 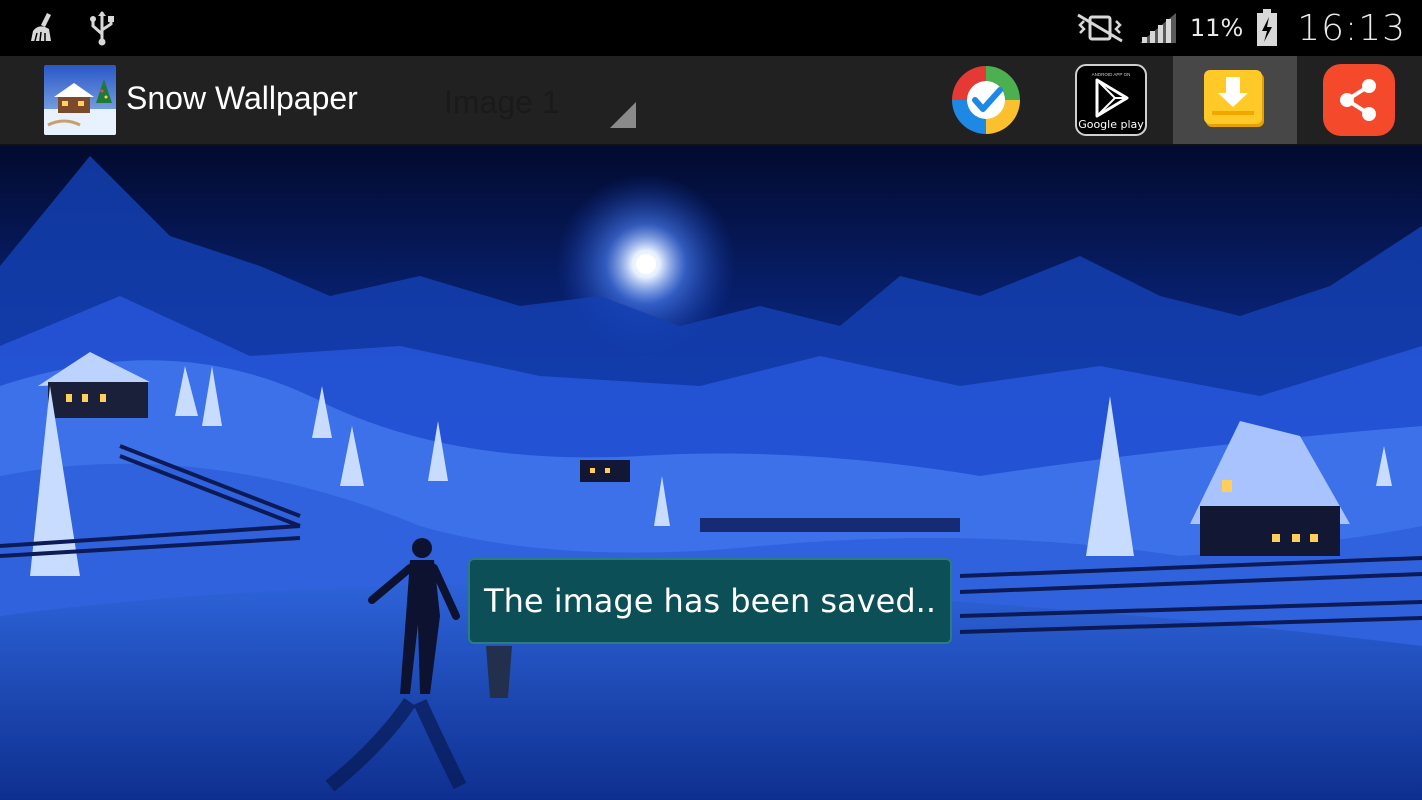 I want to click on set-wallpaper-button, so click(x=986, y=100).